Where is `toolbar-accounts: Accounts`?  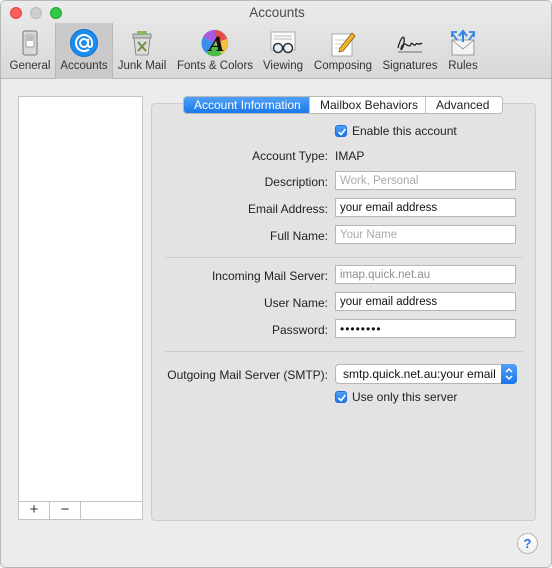
toolbar-accounts: Accounts is located at coordinates (84, 51).